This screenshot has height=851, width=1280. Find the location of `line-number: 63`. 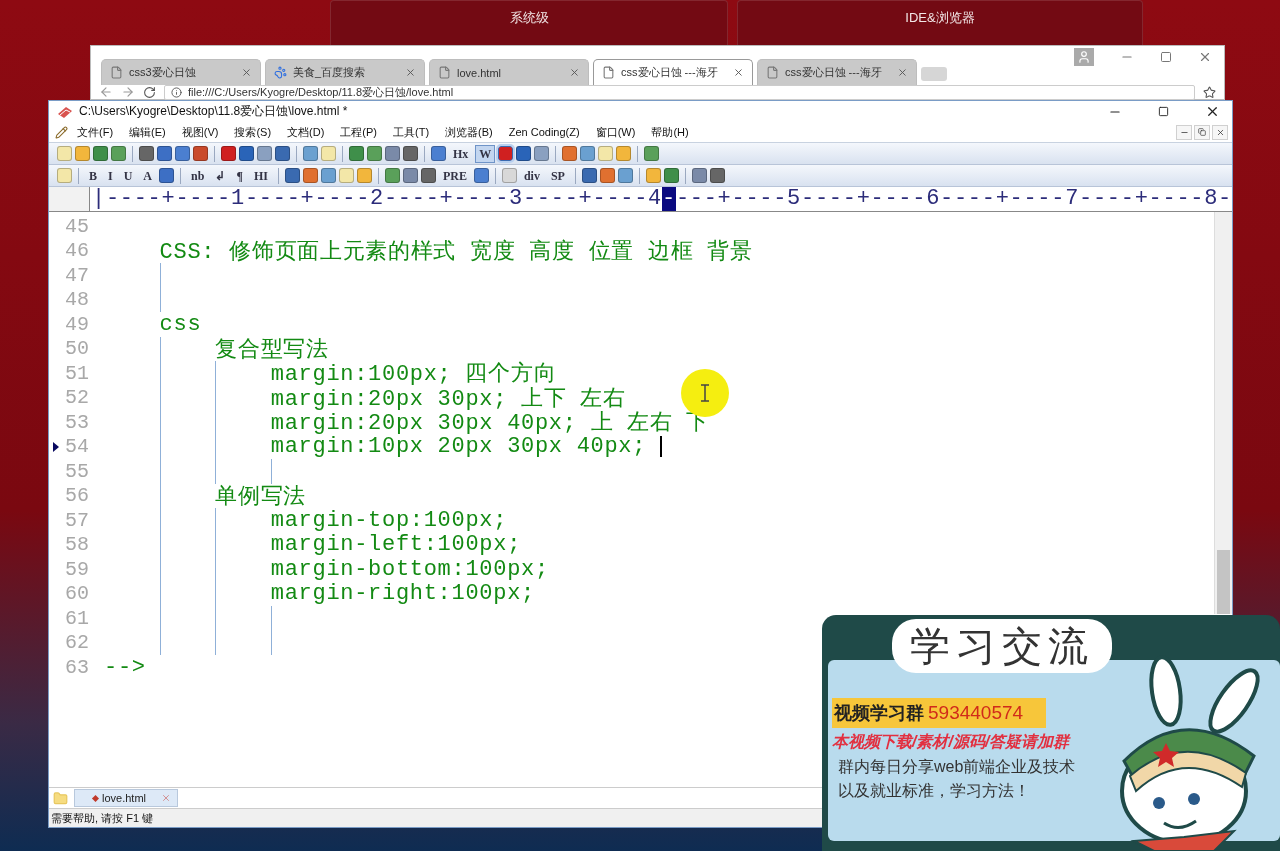

line-number: 63 is located at coordinates (77, 667).